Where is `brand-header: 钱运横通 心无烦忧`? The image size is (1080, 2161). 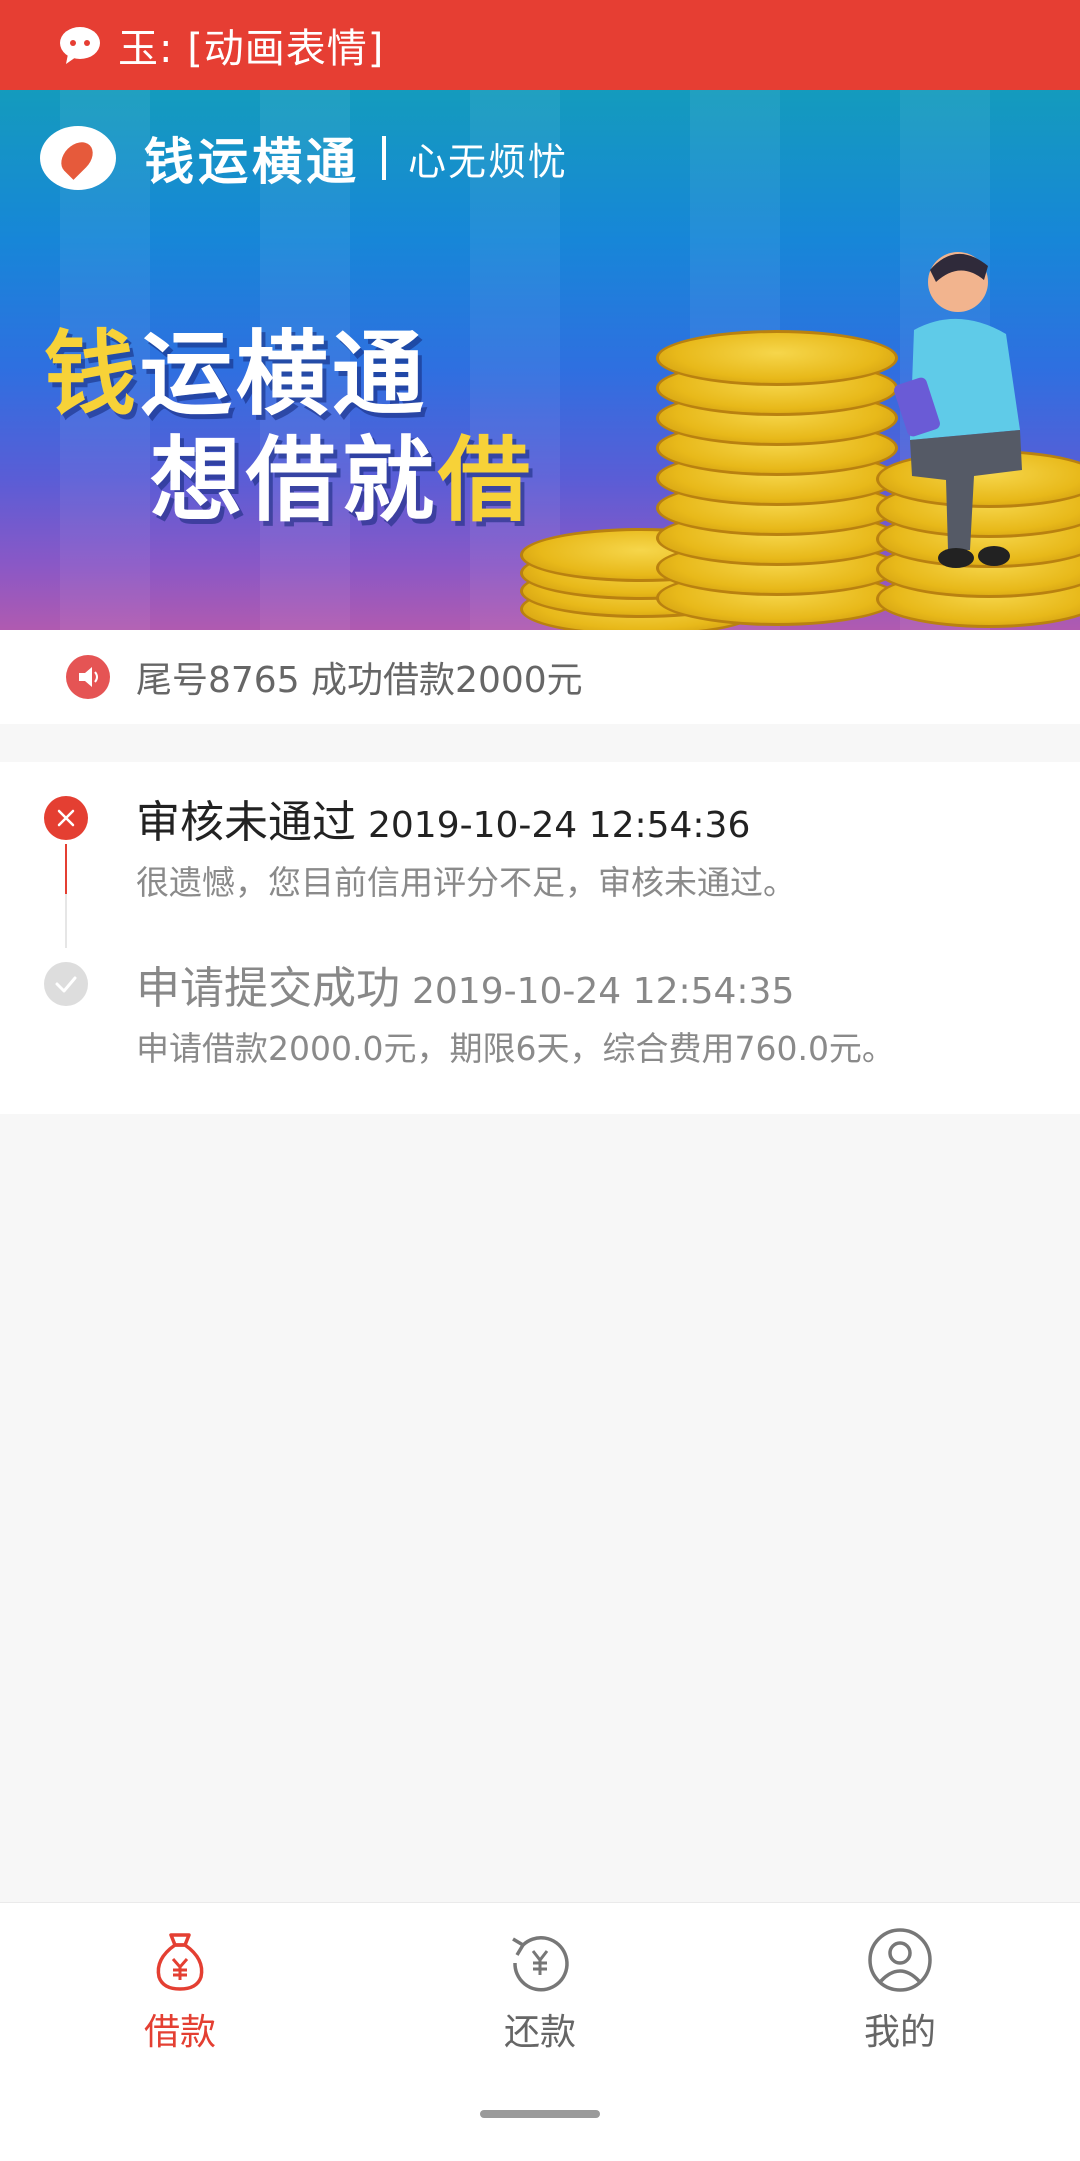 brand-header: 钱运横通 心无烦忧 is located at coordinates (304, 158).